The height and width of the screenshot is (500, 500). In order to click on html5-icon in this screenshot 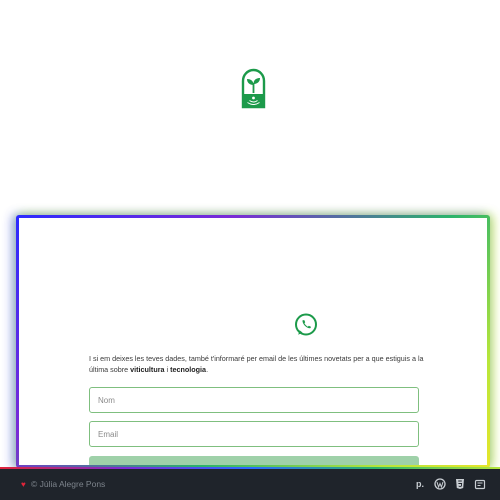, I will do `click(460, 484)`.